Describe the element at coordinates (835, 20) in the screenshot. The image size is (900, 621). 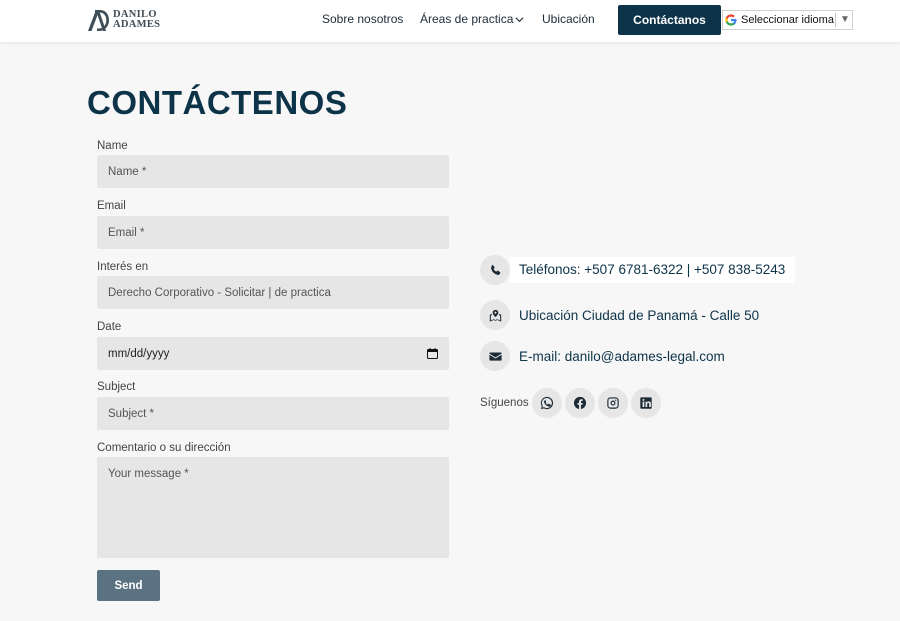
I see `language-divider` at that location.